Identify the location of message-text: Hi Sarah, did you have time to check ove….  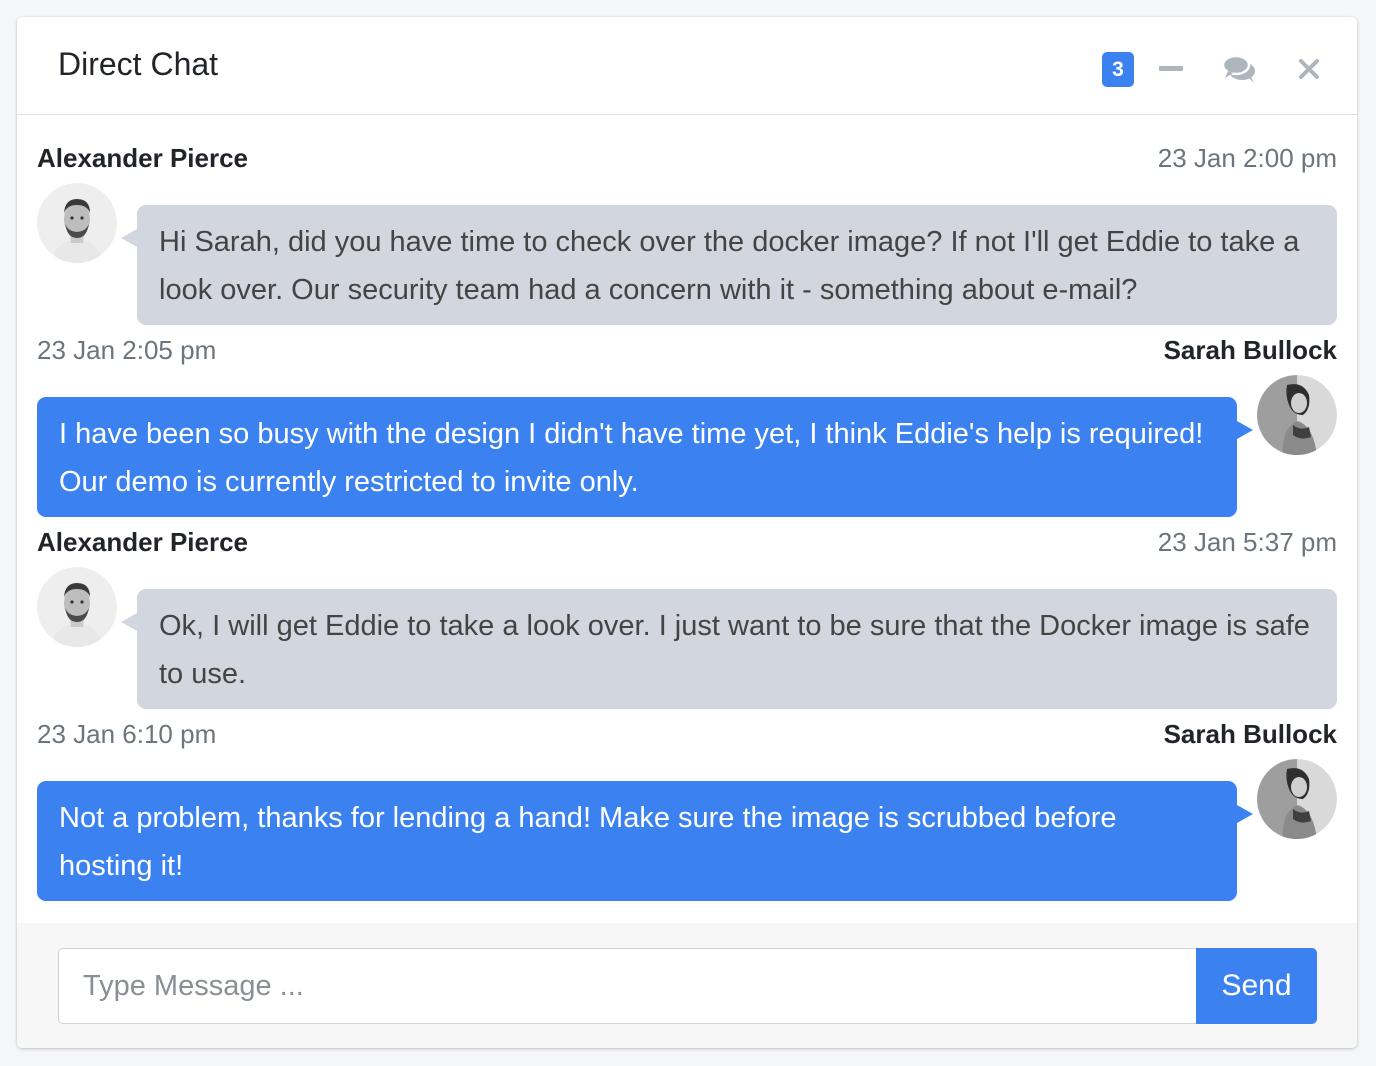
(729, 265).